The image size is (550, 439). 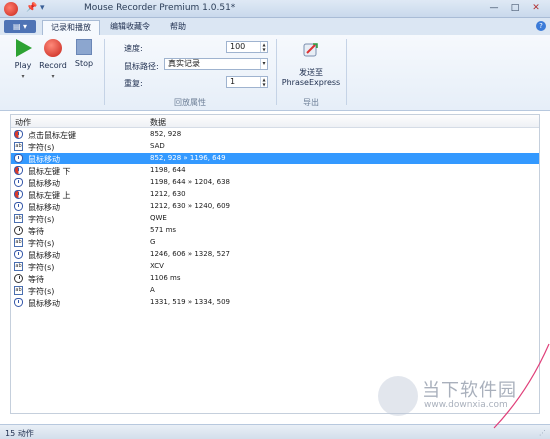 What do you see at coordinates (53, 59) in the screenshot?
I see `record-button: Record ▾` at bounding box center [53, 59].